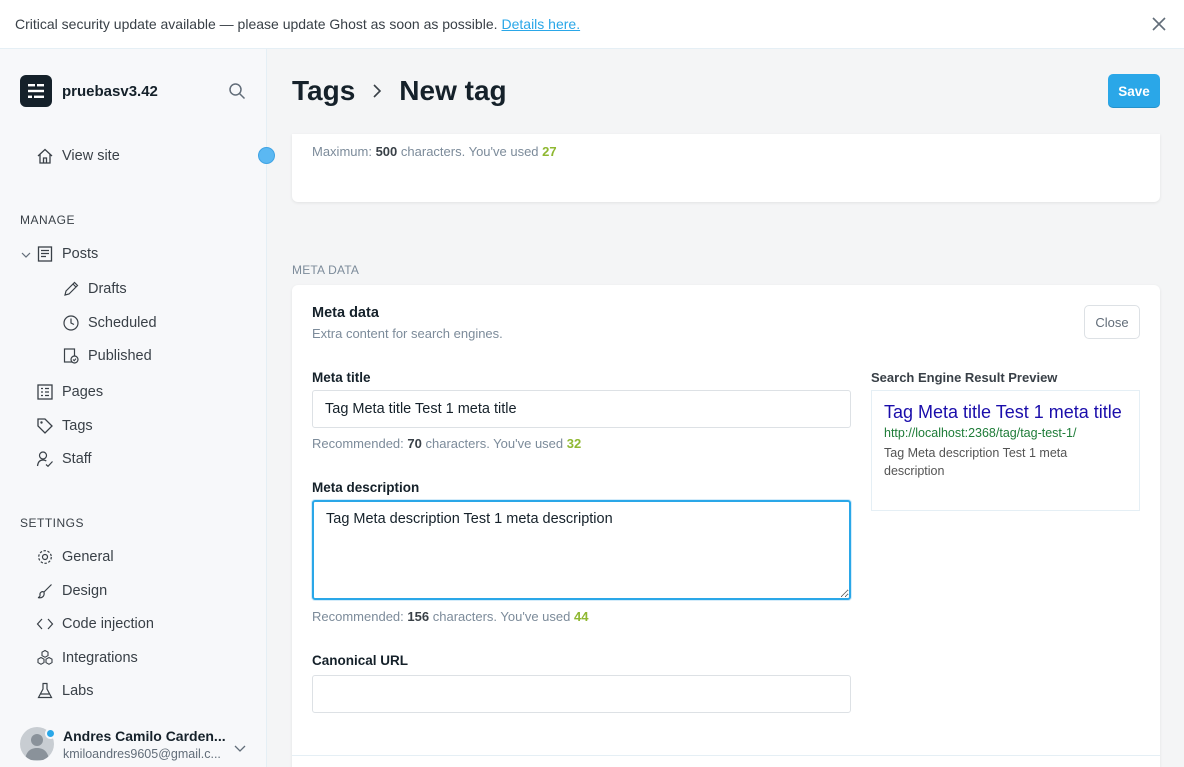  I want to click on nav-integrations-label: Integrations, so click(100, 658).